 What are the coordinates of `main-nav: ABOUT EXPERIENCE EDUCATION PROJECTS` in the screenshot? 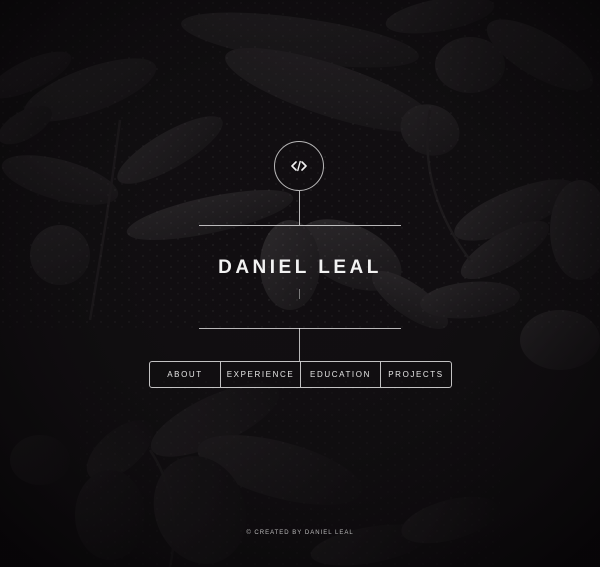 It's located at (300, 374).